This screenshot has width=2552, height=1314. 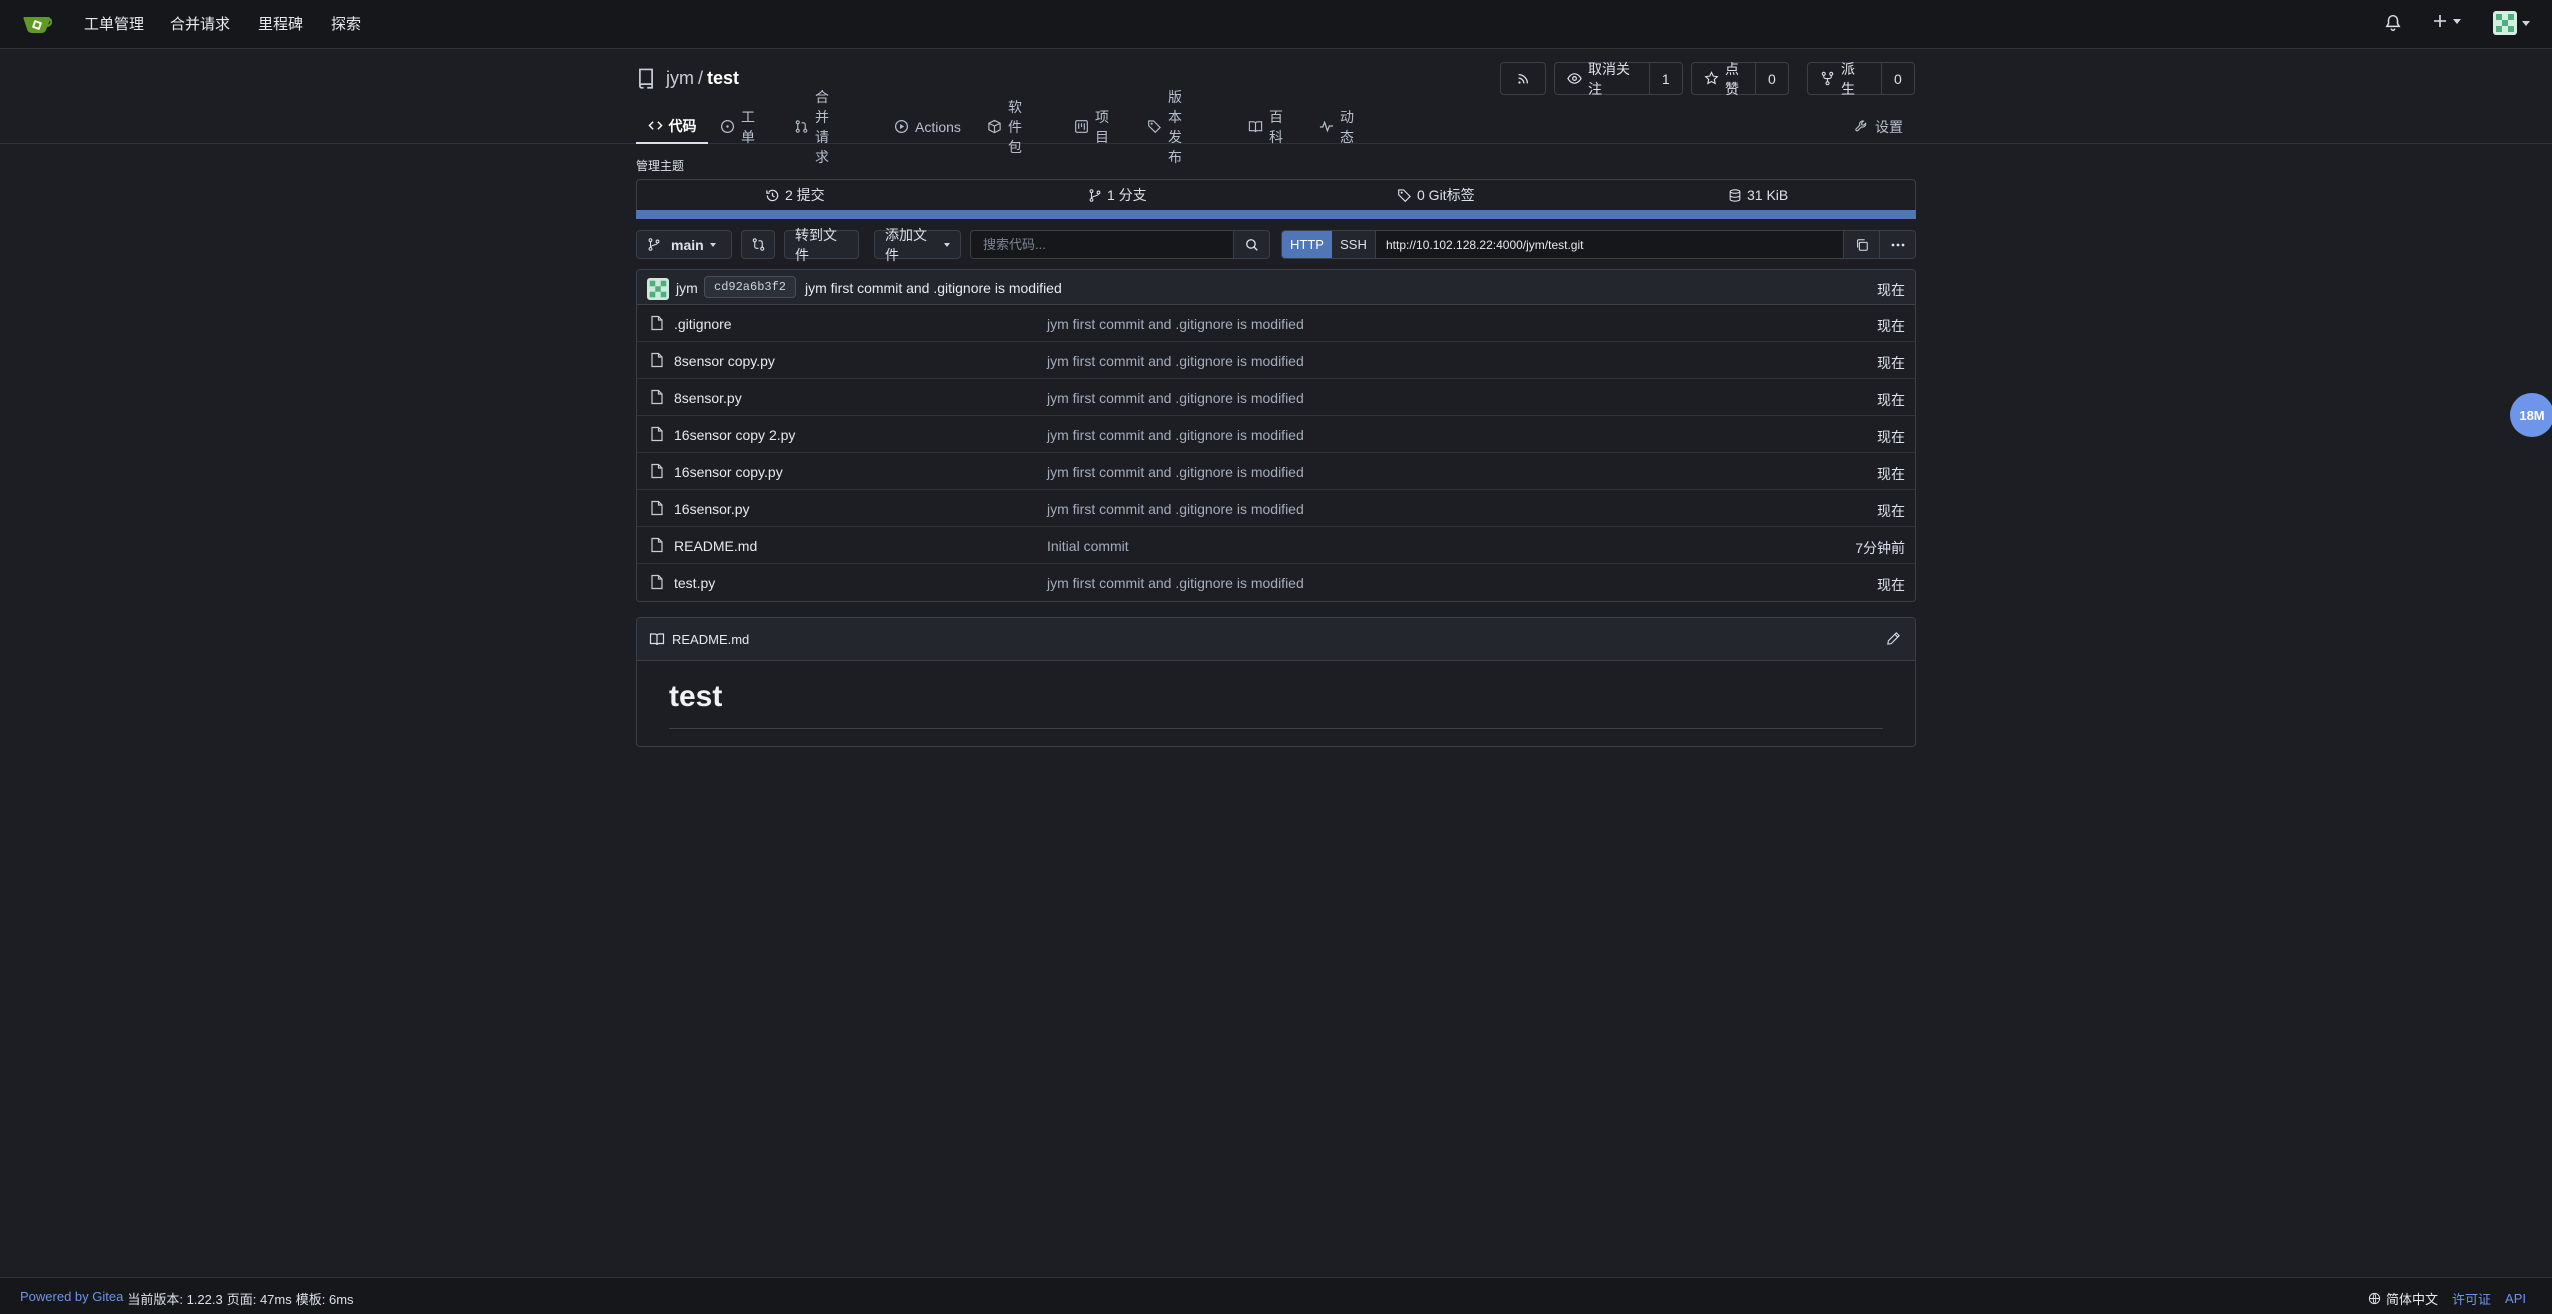 What do you see at coordinates (1897, 78) in the screenshot?
I see `fork-count: 0` at bounding box center [1897, 78].